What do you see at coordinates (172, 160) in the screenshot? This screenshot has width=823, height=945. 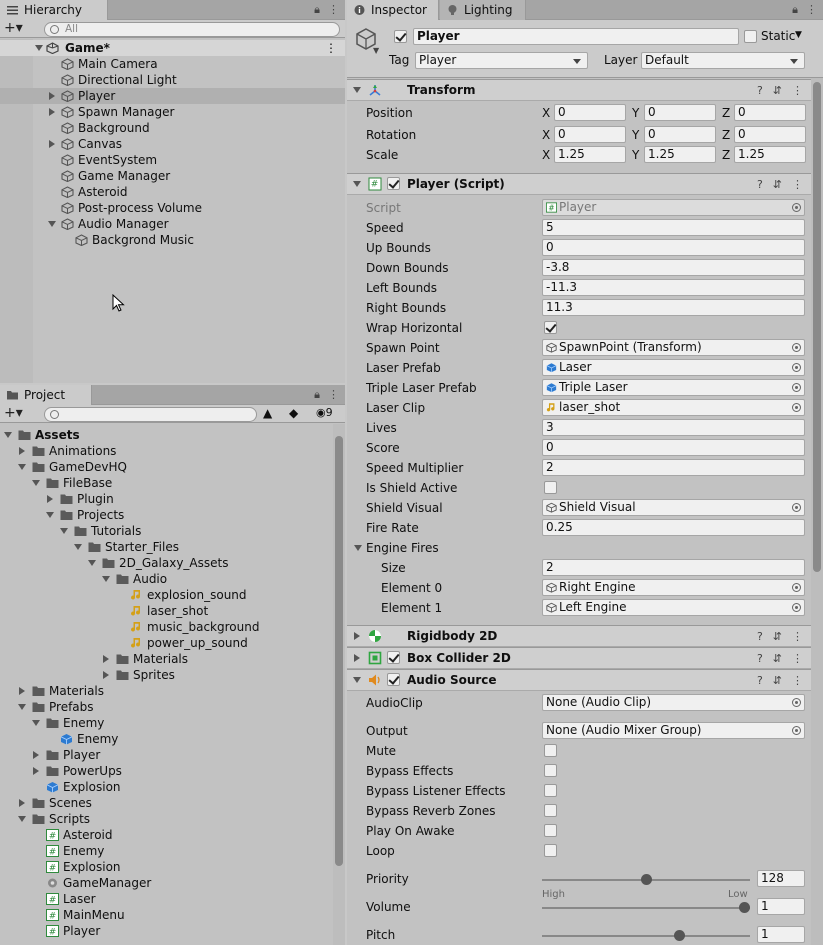 I see `hierarchy-item: EventSystem` at bounding box center [172, 160].